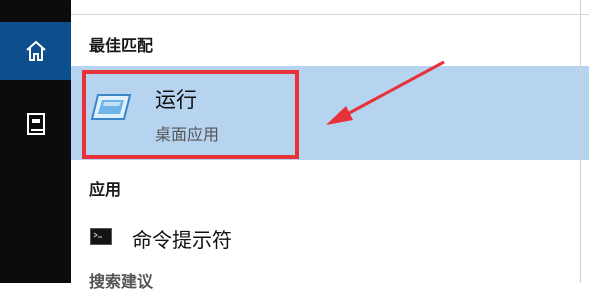 This screenshot has width=589, height=292. What do you see at coordinates (580, 141) in the screenshot?
I see `panel-right-edge` at bounding box center [580, 141].